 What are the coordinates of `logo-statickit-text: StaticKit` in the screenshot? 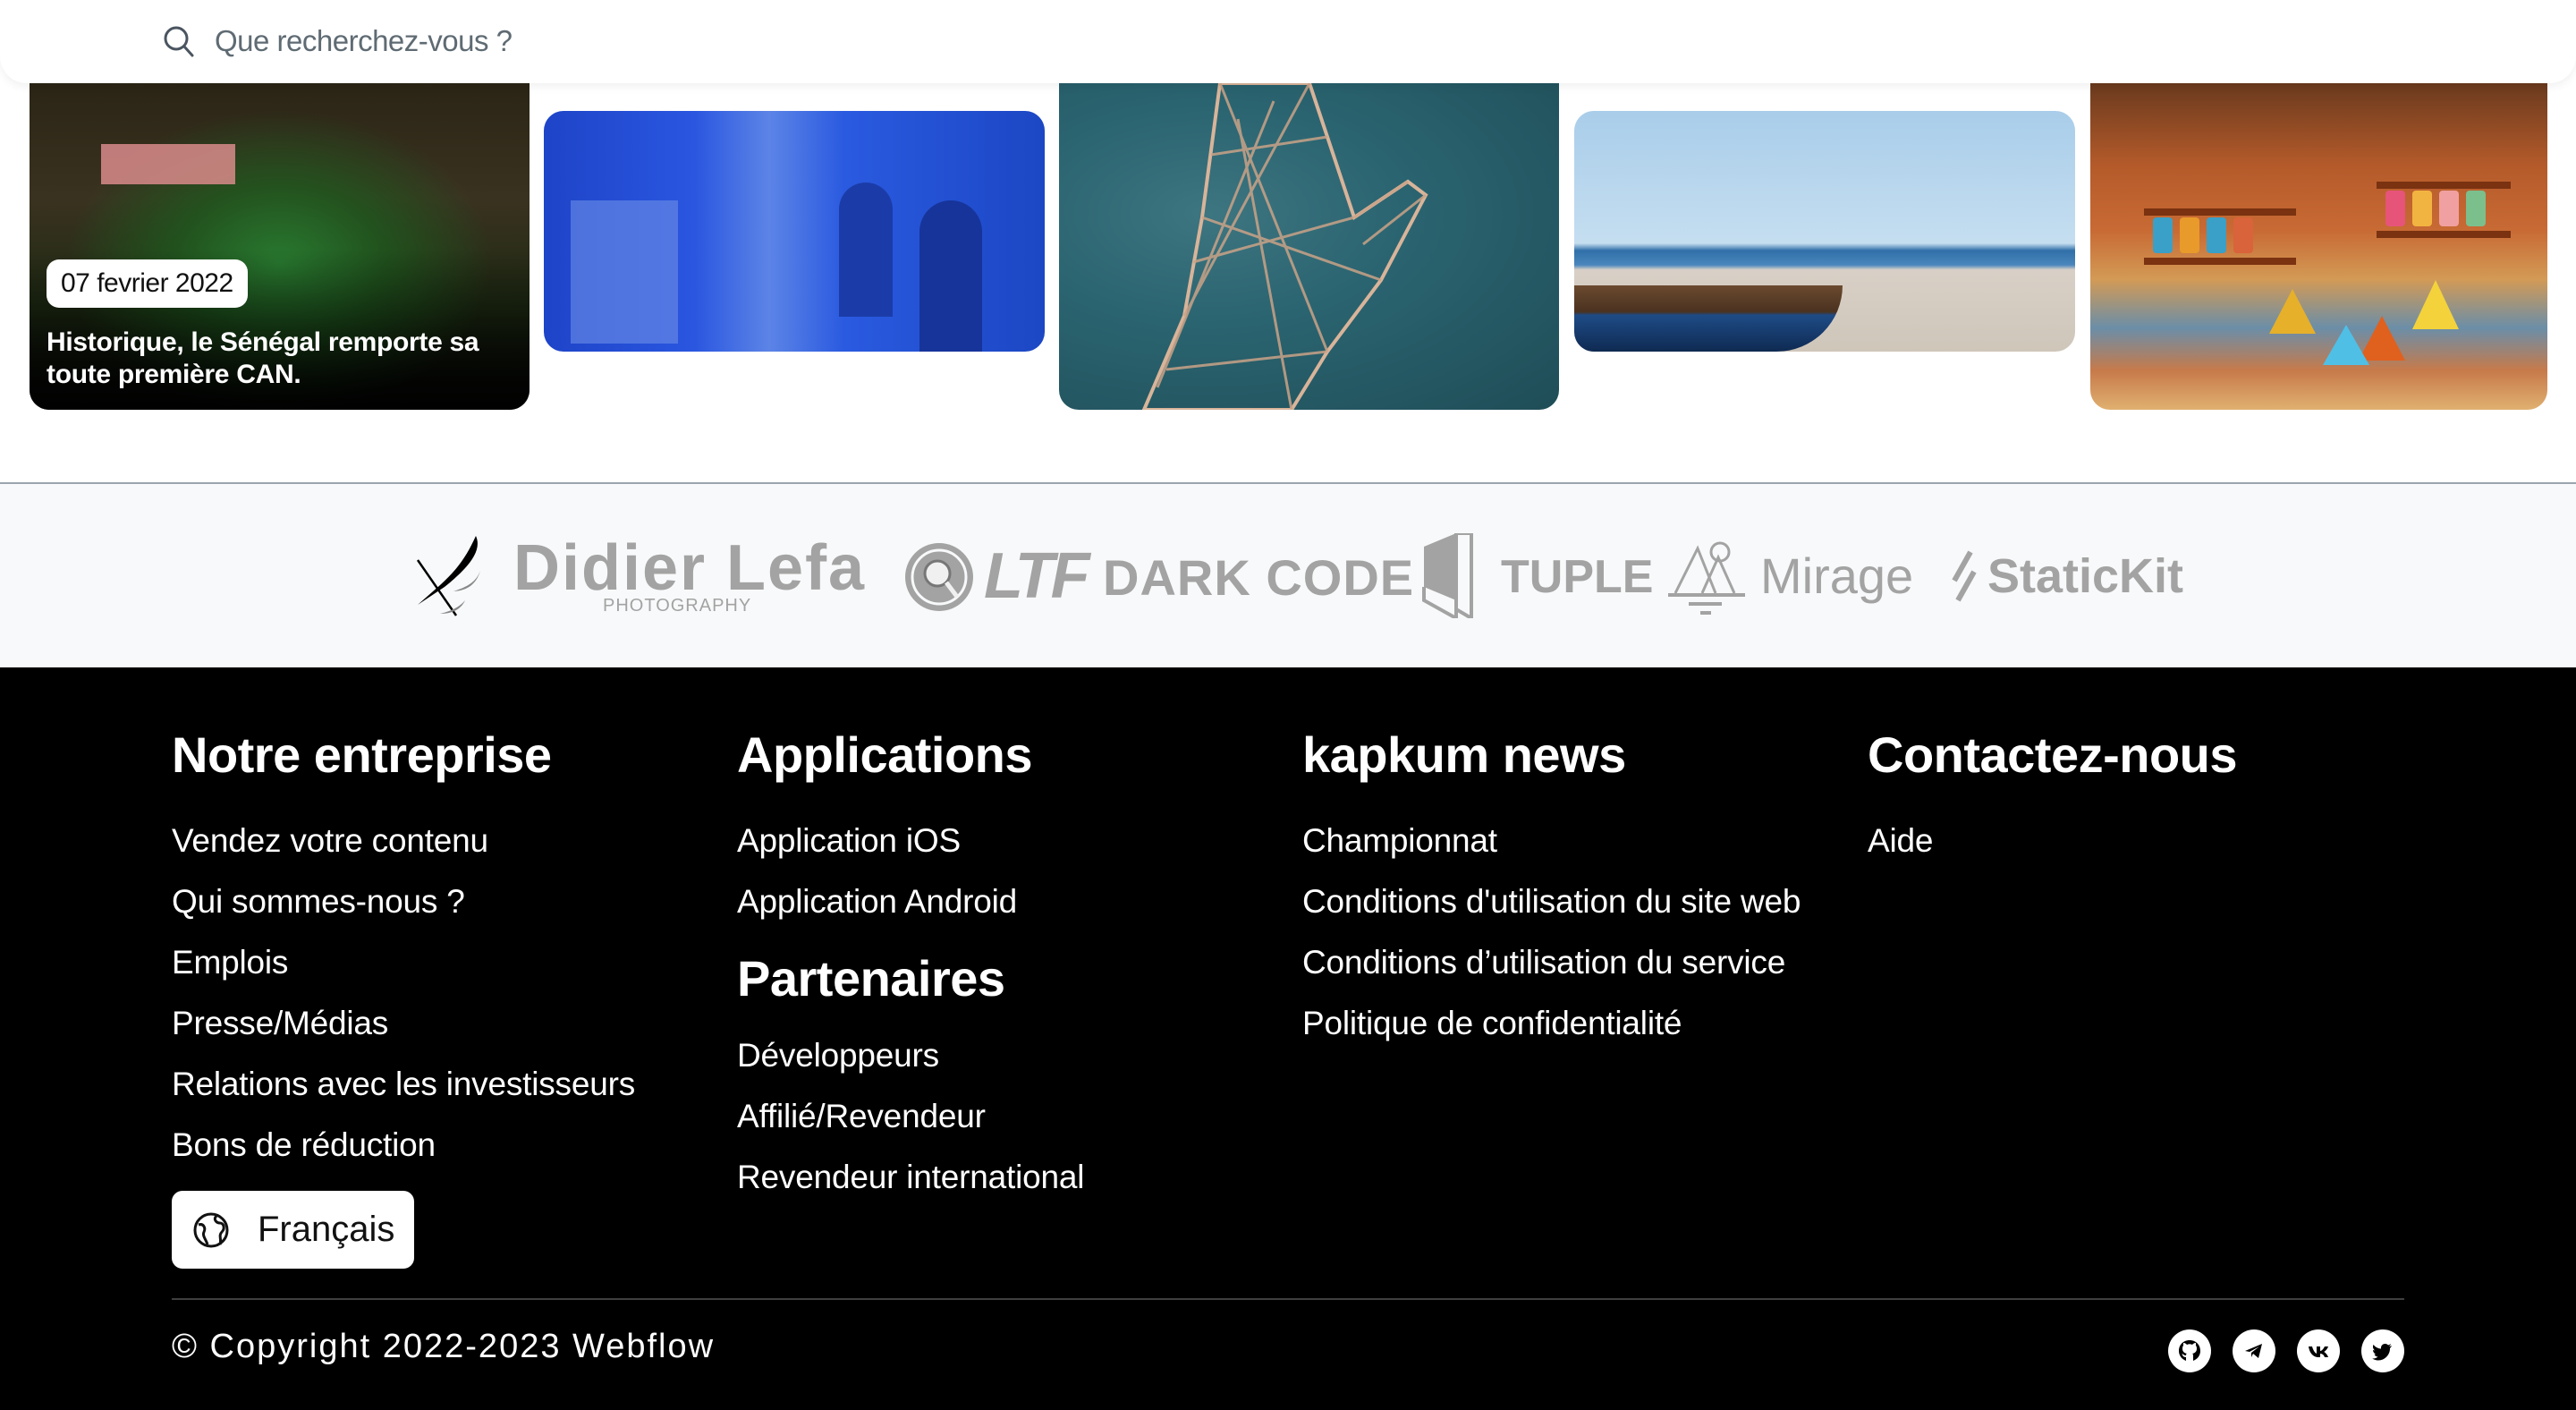 It's located at (2085, 576).